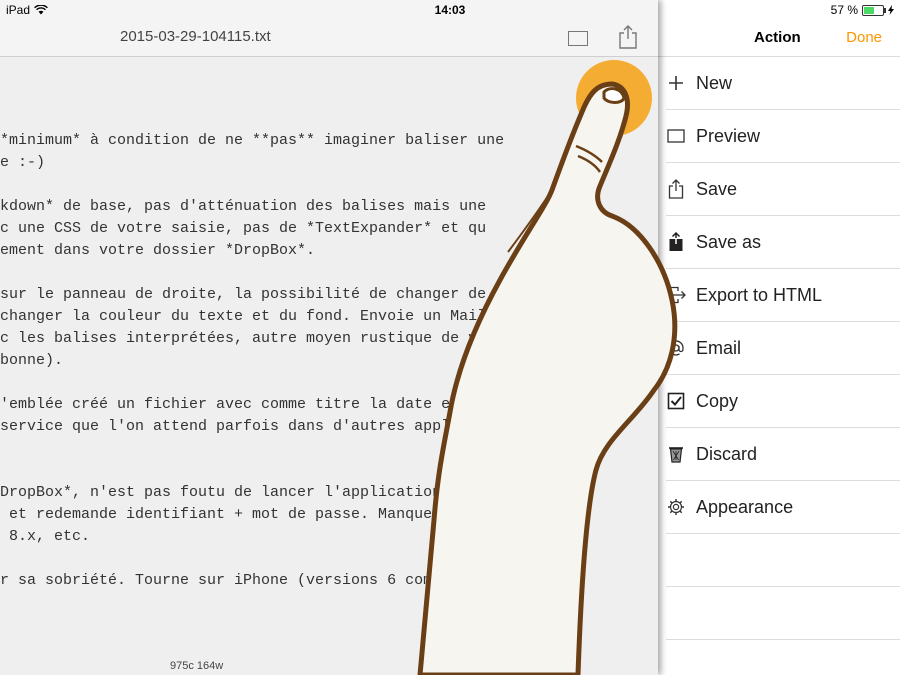  I want to click on menu-item-label: Discard, so click(727, 453).